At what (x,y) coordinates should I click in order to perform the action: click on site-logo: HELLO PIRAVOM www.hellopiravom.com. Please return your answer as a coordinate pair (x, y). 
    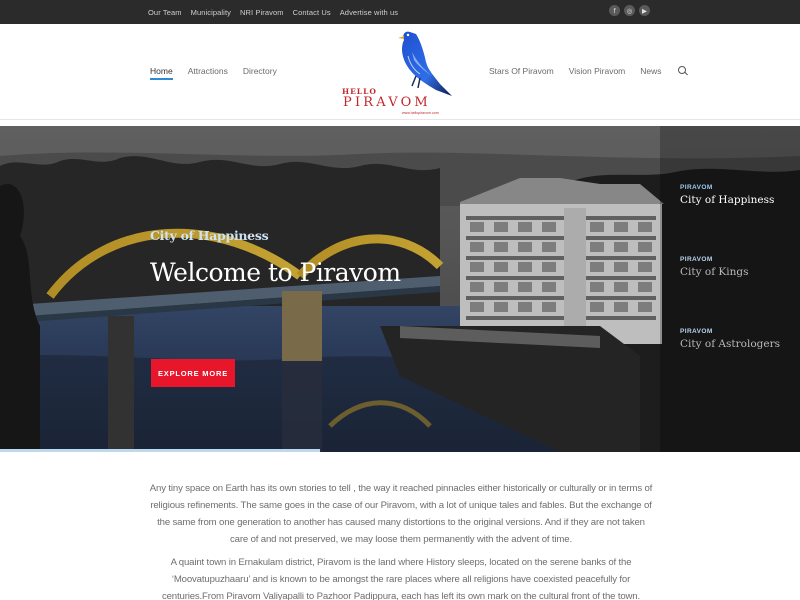
    Looking at the image, I should click on (400, 72).